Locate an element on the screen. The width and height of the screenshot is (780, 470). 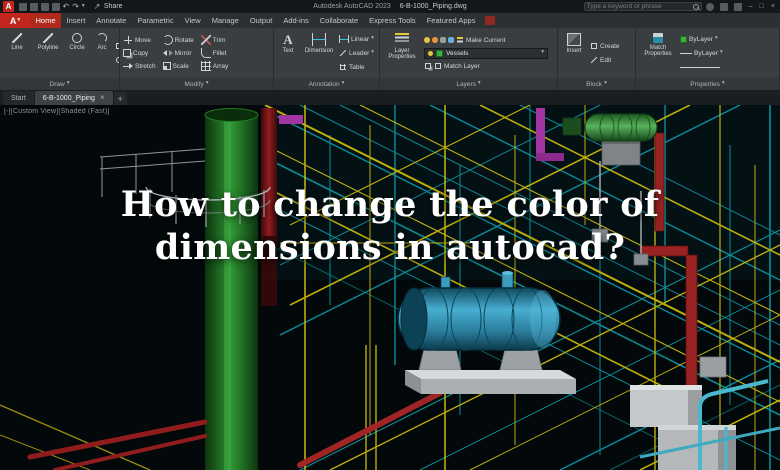
circle-icon is located at coordinates (77, 38).